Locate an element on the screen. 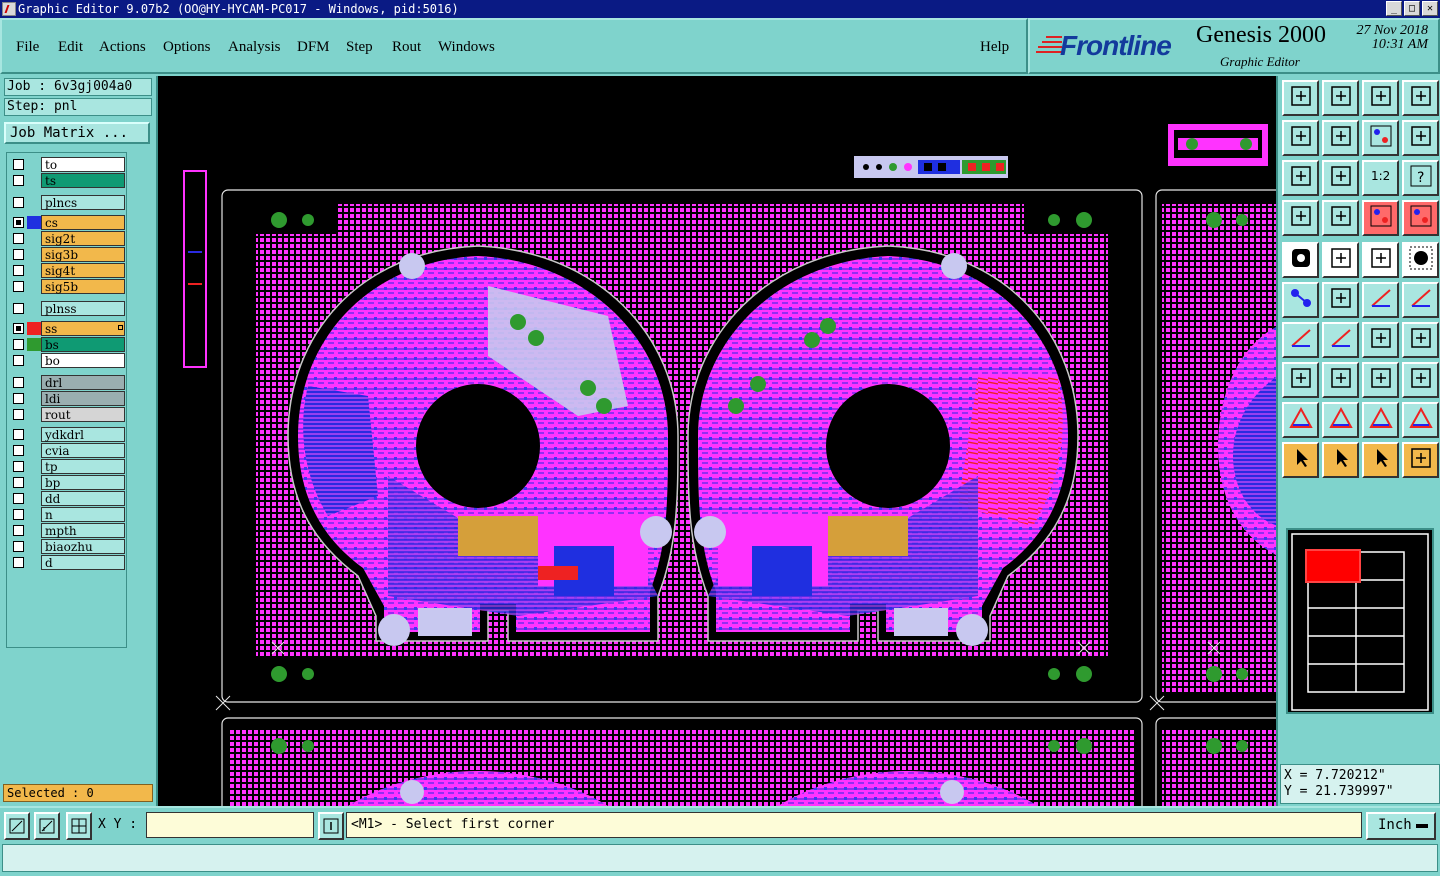  menu-dfm: DFM is located at coordinates (313, 47).